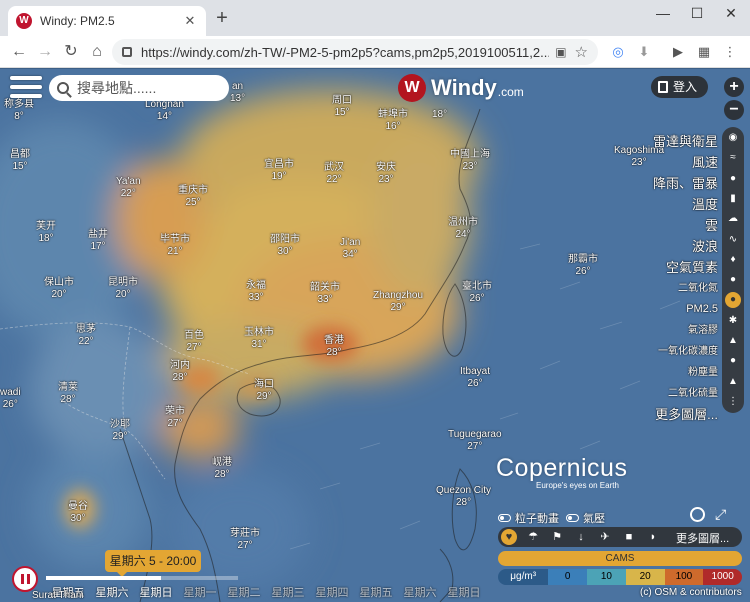  What do you see at coordinates (164, 111) in the screenshot?
I see `city-label: Longnan 14°` at bounding box center [164, 111].